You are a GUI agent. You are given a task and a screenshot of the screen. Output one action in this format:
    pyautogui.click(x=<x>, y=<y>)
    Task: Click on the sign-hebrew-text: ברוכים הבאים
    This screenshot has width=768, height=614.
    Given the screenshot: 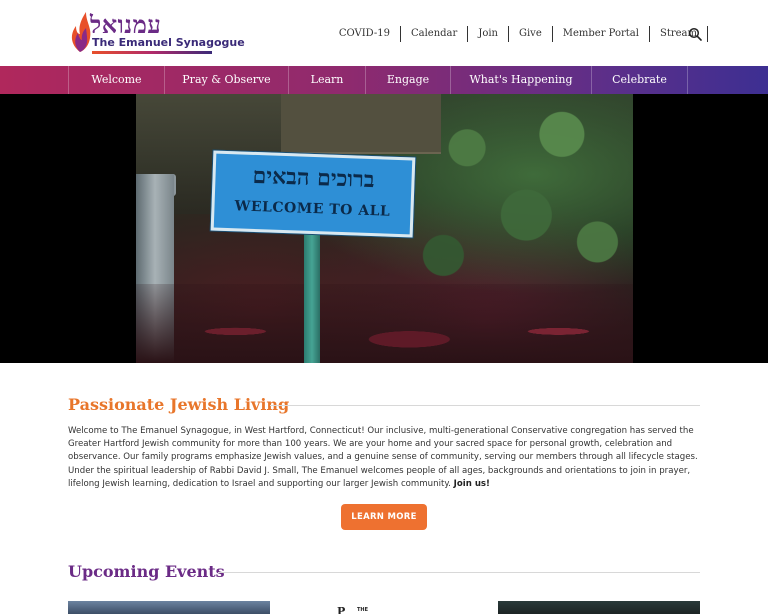 What is the action you would take?
    pyautogui.click(x=313, y=178)
    